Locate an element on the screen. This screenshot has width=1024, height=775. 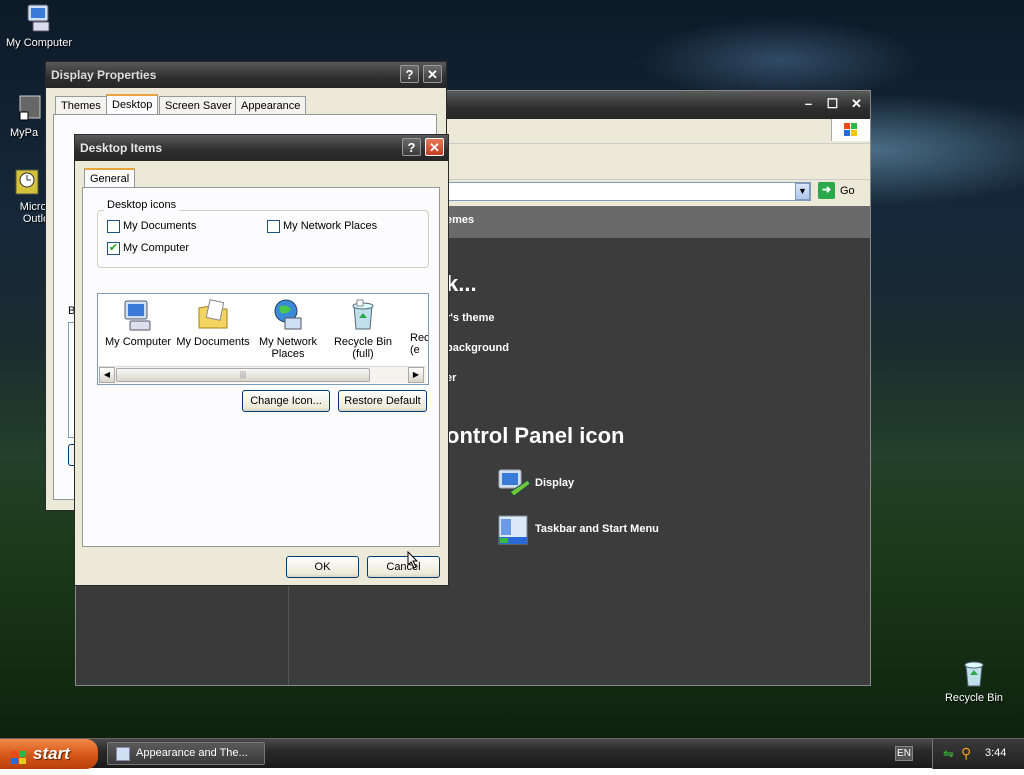
mouse-cursor-icon is located at coordinates (413, 559).